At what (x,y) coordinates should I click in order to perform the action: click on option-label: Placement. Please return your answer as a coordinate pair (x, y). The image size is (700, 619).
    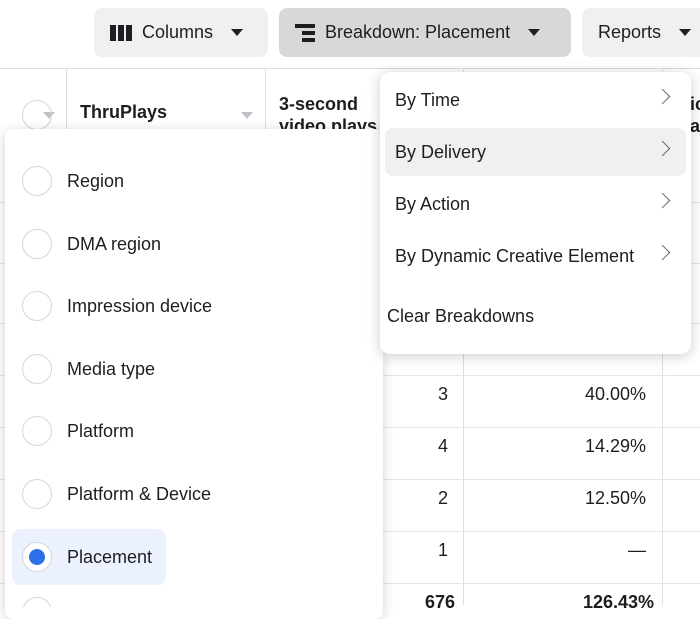
    Looking at the image, I should click on (110, 556).